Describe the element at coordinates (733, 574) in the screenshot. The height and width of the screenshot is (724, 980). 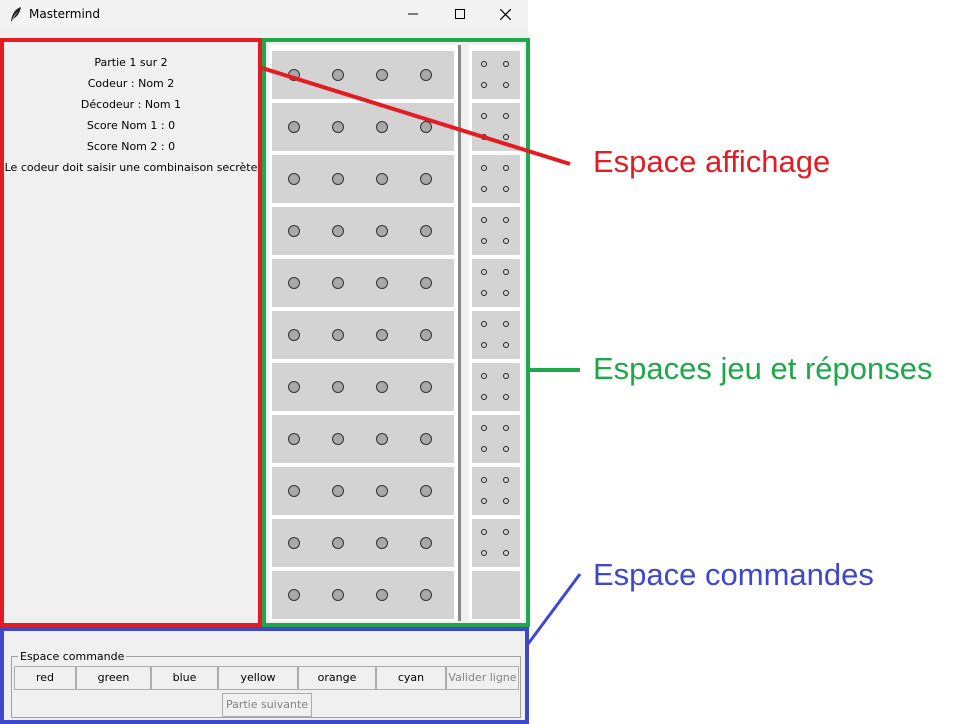
I see `annotation-espace-commandes: Espace commandes` at that location.